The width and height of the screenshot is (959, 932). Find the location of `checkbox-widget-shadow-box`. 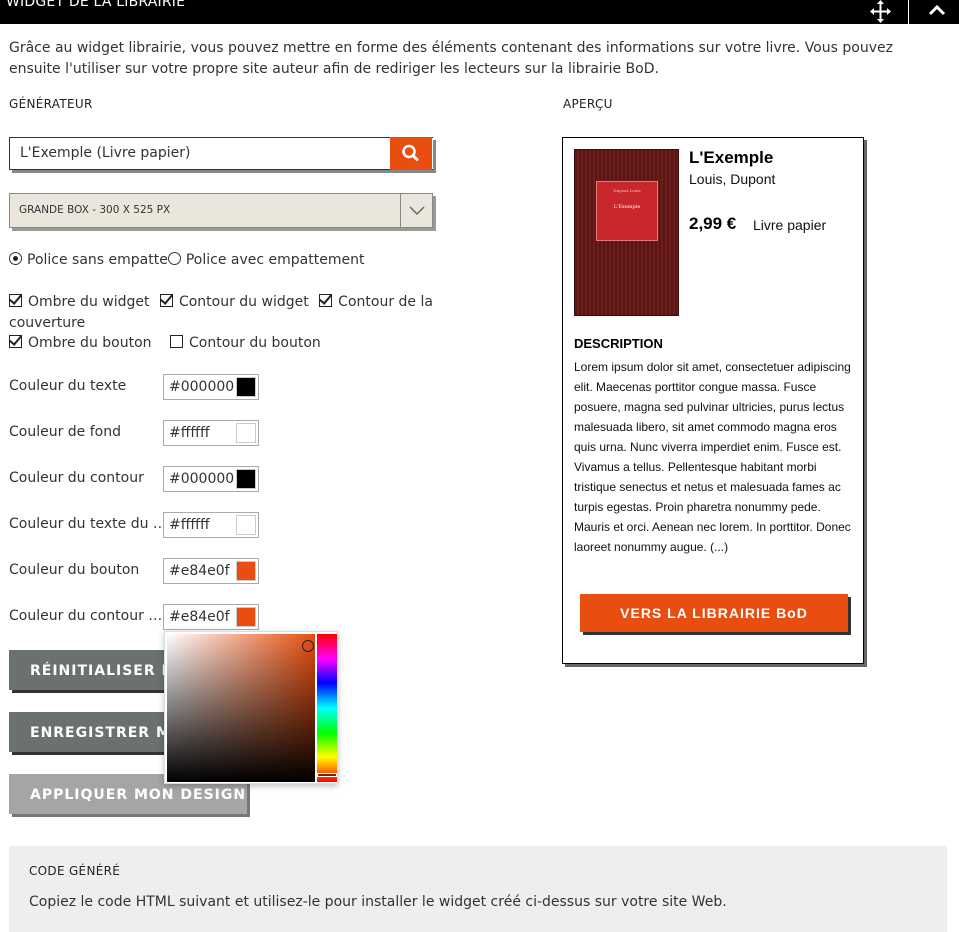

checkbox-widget-shadow-box is located at coordinates (15, 300).